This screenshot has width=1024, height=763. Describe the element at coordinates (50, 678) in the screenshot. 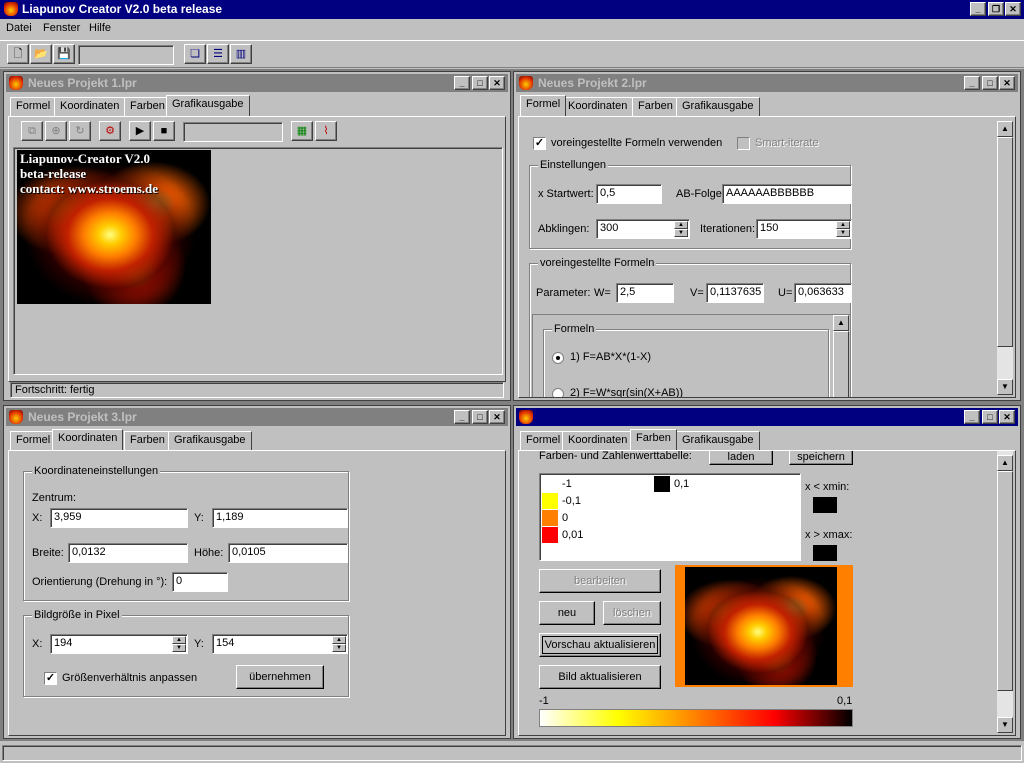

I see `aspect-ratio-checkbox: ✓` at that location.